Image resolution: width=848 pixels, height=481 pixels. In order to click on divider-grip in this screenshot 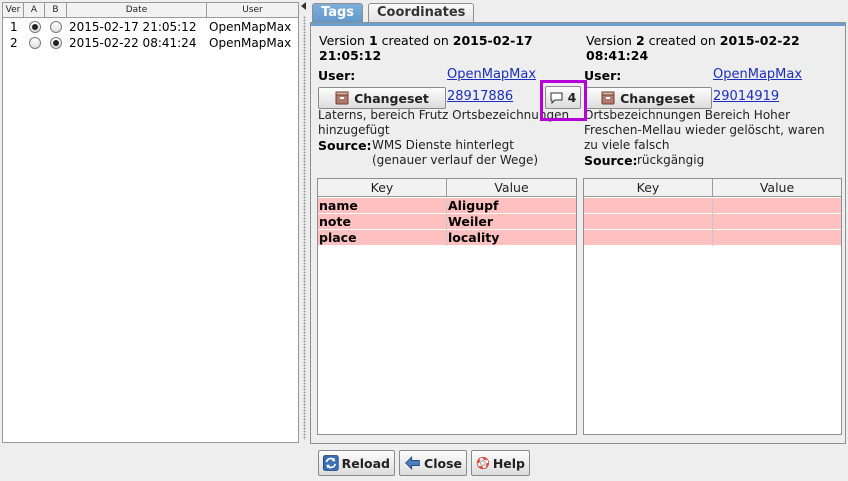, I will do `click(304, 228)`.